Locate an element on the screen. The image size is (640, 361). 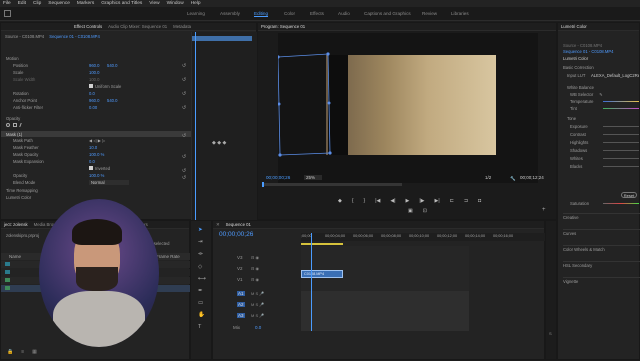
menu-edit: Edit is located at coordinates (22, 3).